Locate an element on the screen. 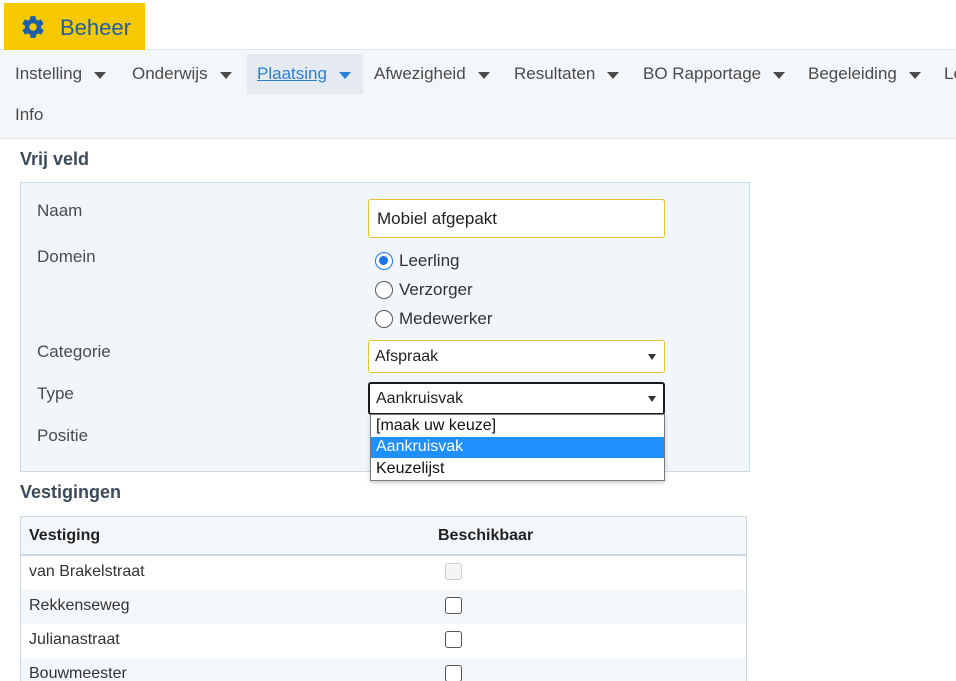 Image resolution: width=956 pixels, height=681 pixels. radio-label: Medewerker is located at coordinates (446, 318).